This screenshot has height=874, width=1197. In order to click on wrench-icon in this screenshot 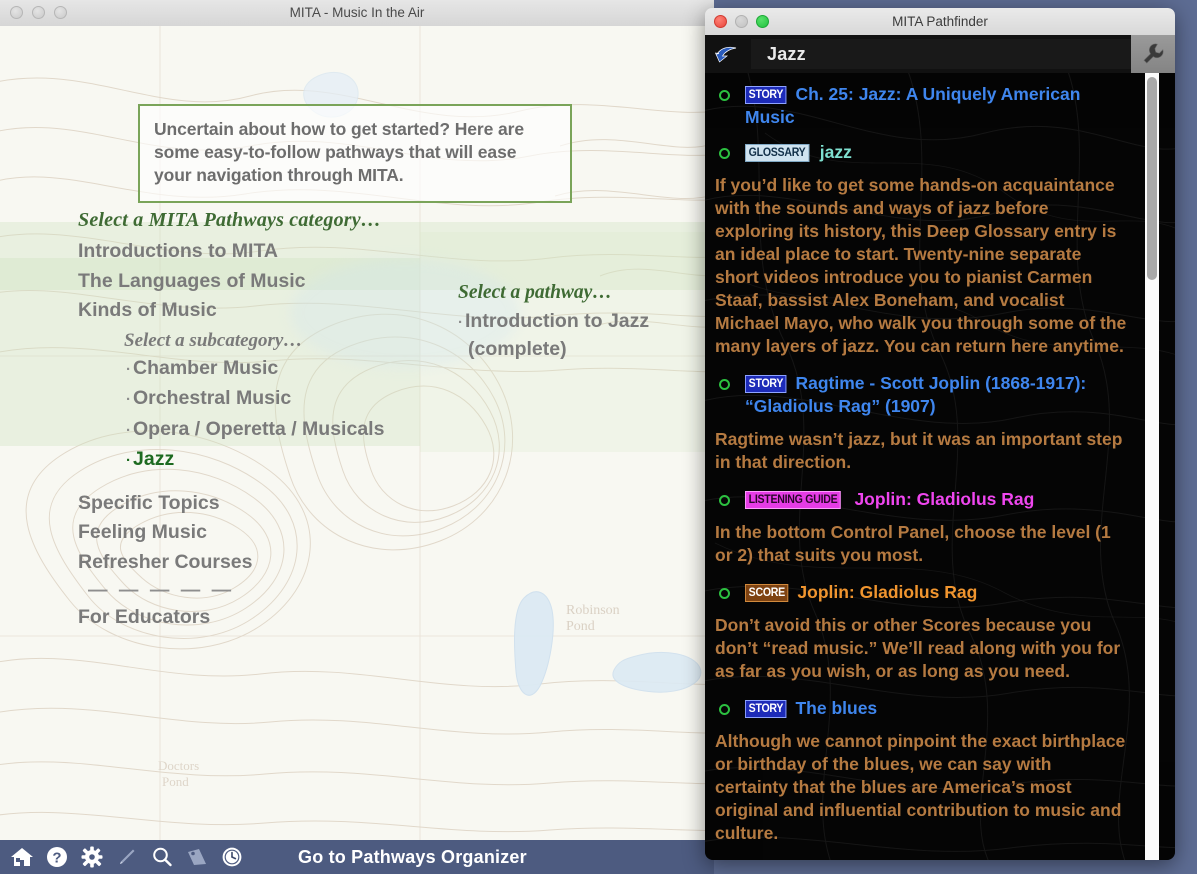, I will do `click(1153, 54)`.